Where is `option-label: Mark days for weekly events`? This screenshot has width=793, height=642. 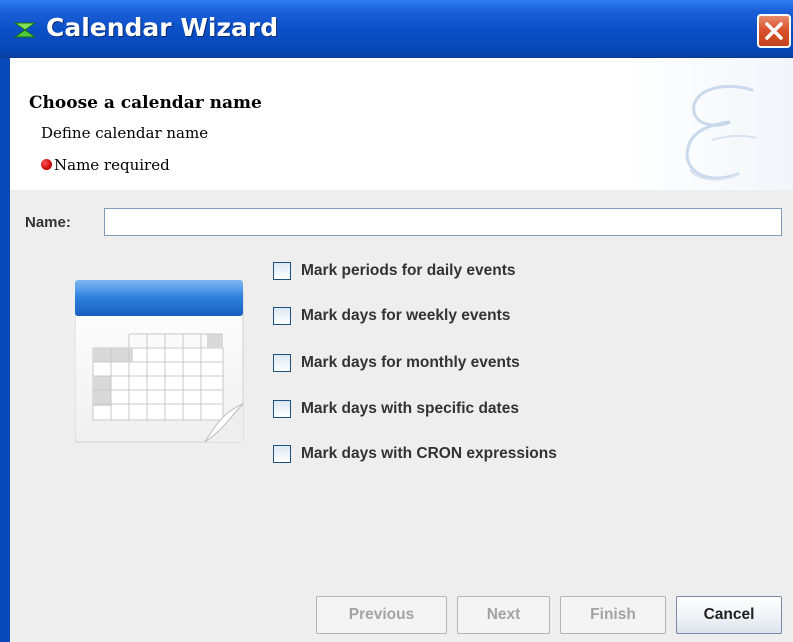
option-label: Mark days for weekly events is located at coordinates (406, 315).